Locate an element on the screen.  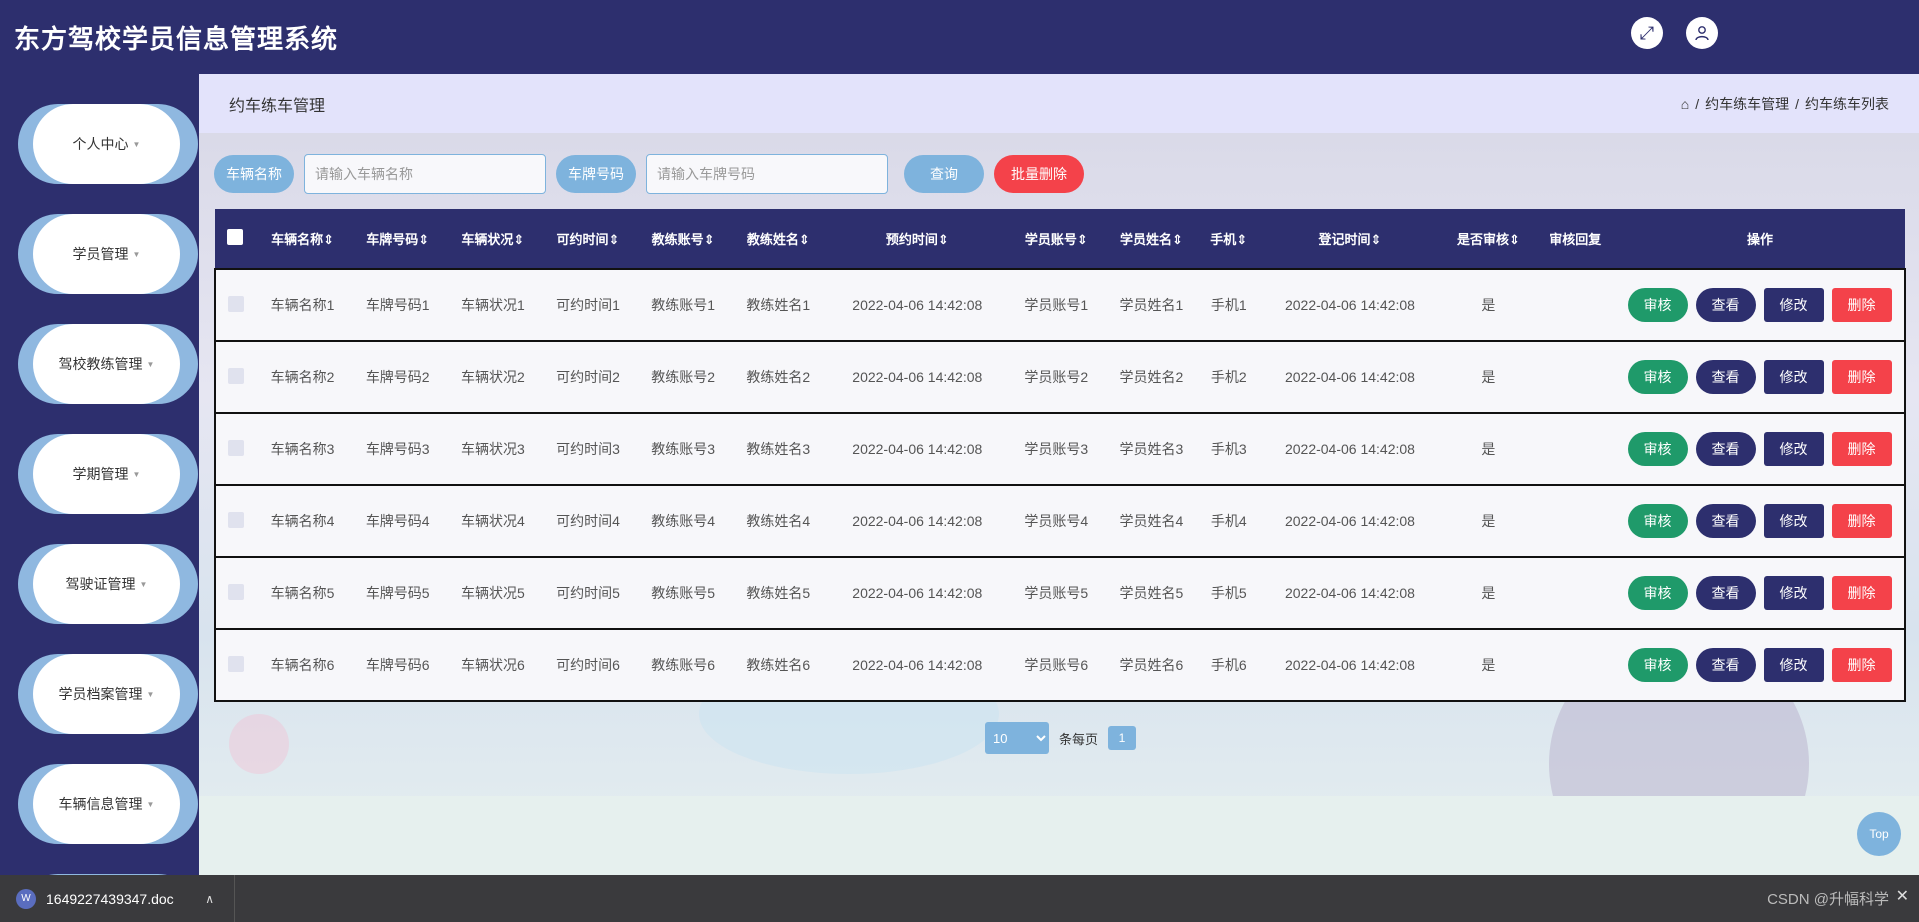
plate-number-input is located at coordinates (767, 174).